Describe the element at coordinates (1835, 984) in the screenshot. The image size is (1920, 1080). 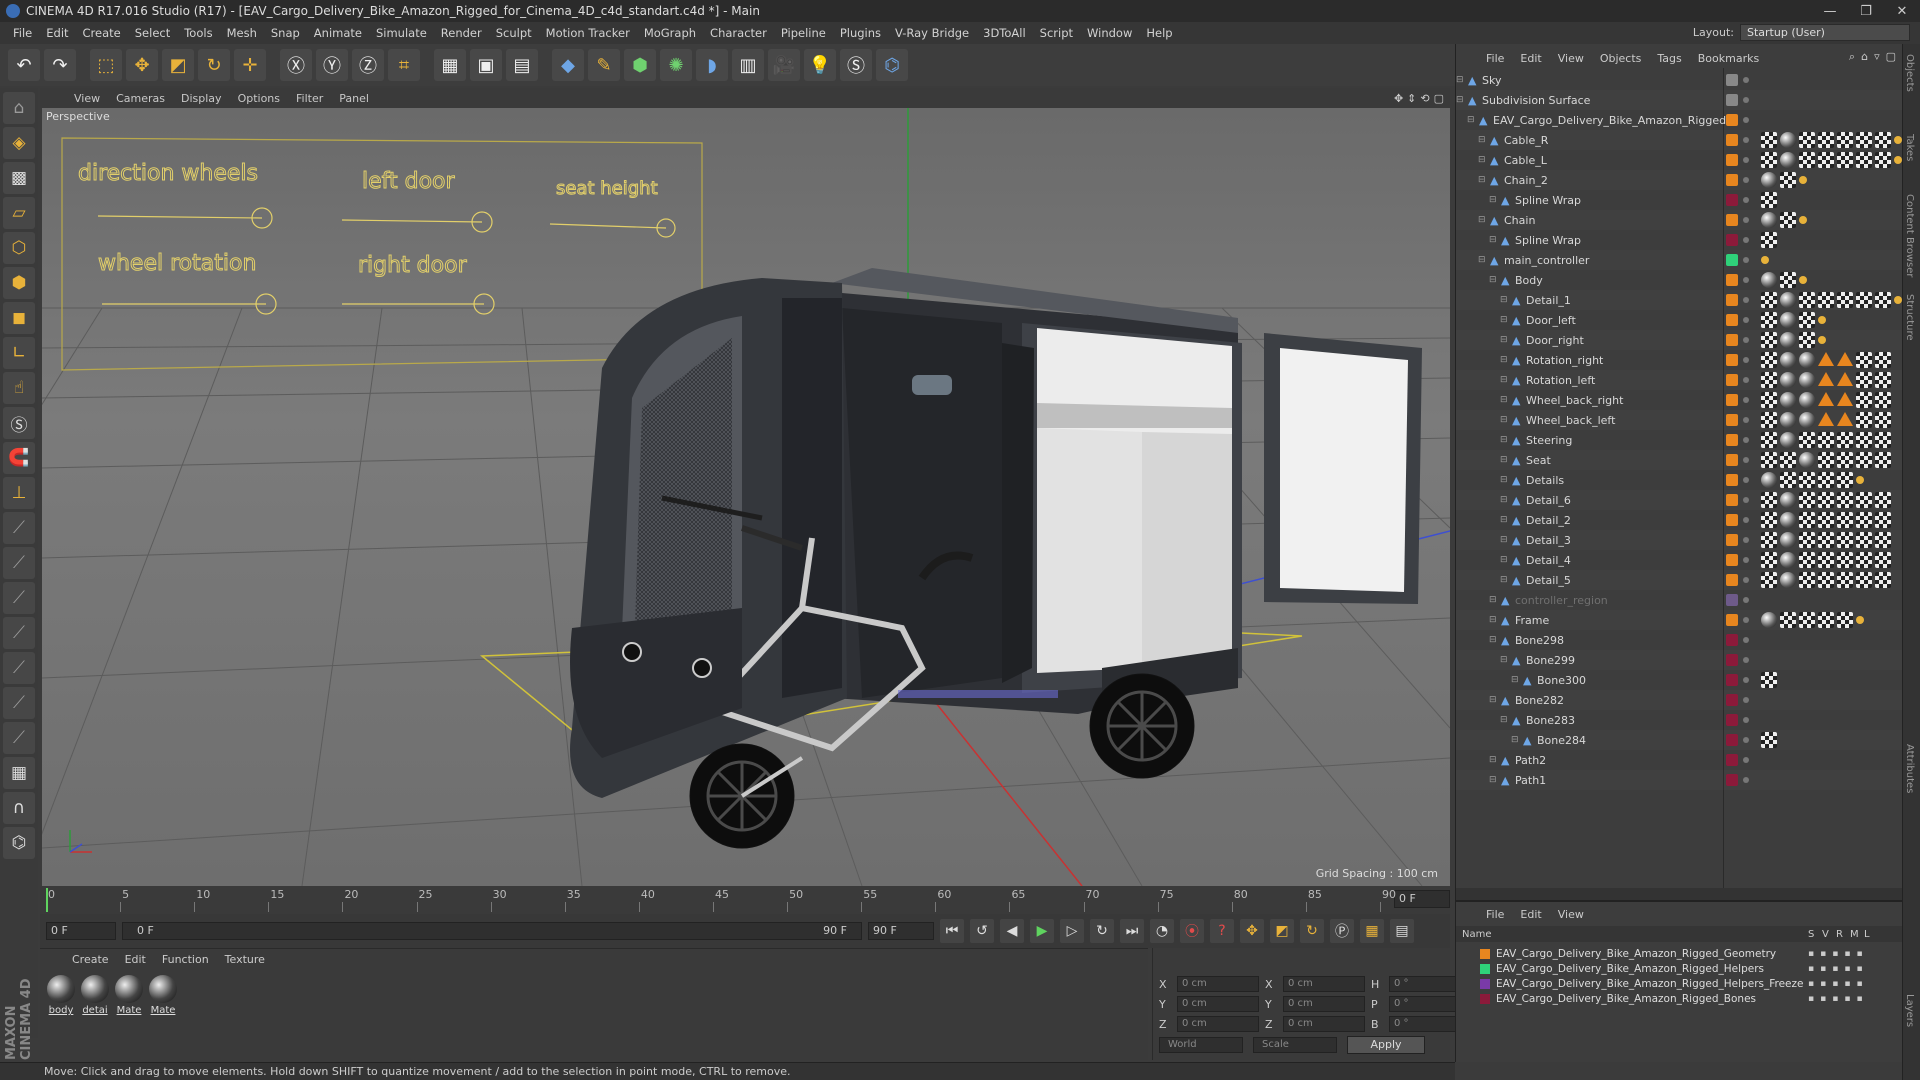
I see `render-toggle-icon: ▪` at that location.